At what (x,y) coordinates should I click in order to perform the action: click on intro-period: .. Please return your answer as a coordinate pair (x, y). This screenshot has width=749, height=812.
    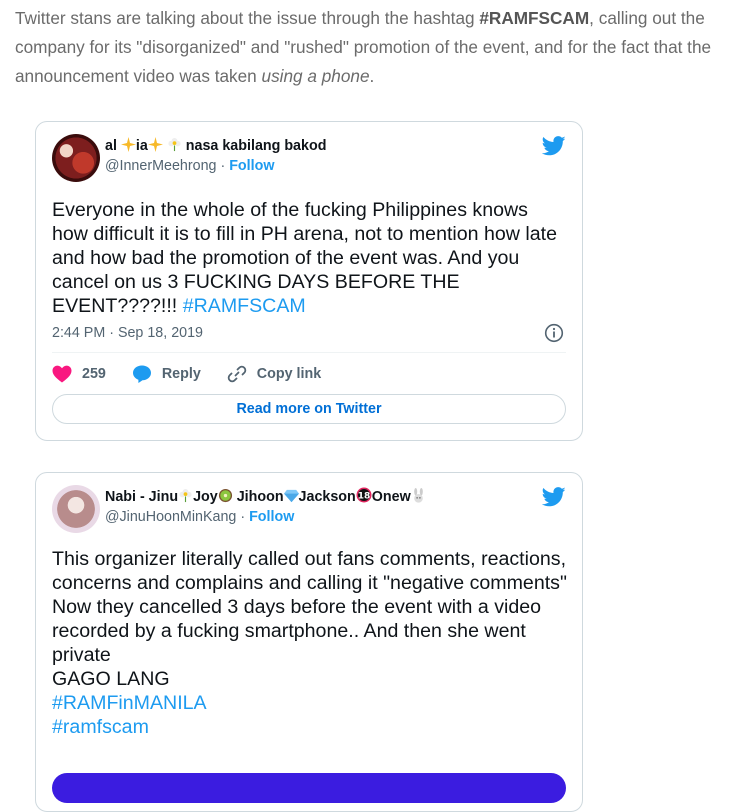
    Looking at the image, I should click on (372, 76).